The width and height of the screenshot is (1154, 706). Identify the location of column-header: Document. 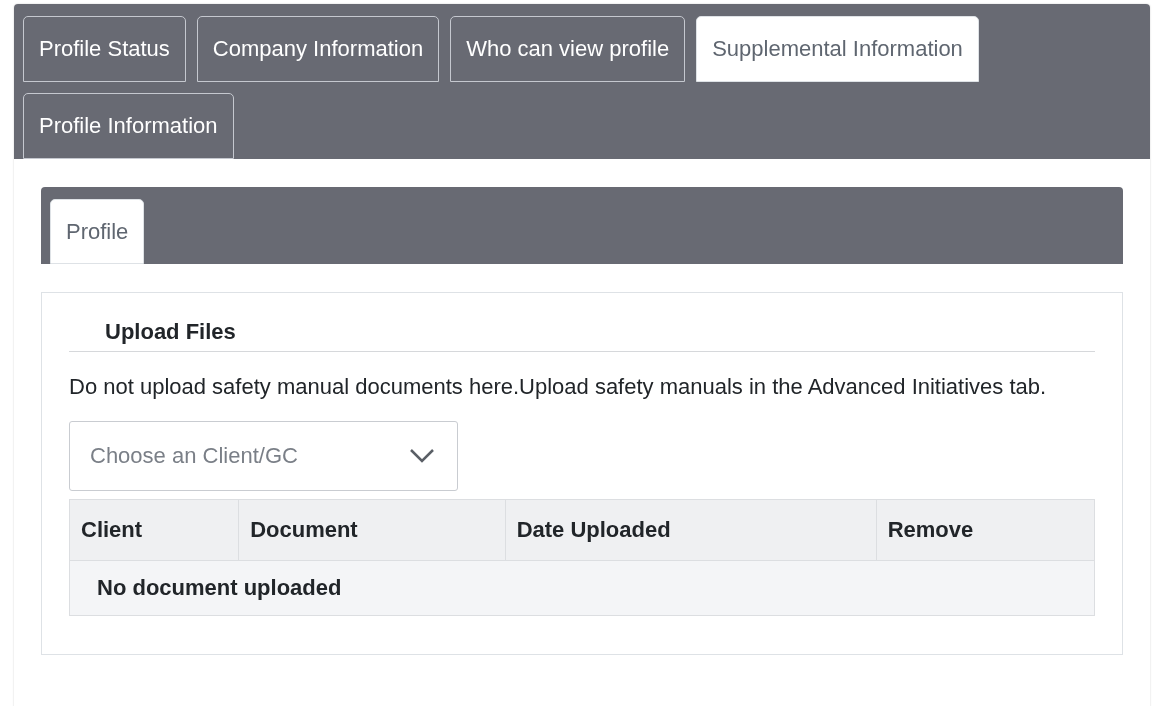
(372, 530).